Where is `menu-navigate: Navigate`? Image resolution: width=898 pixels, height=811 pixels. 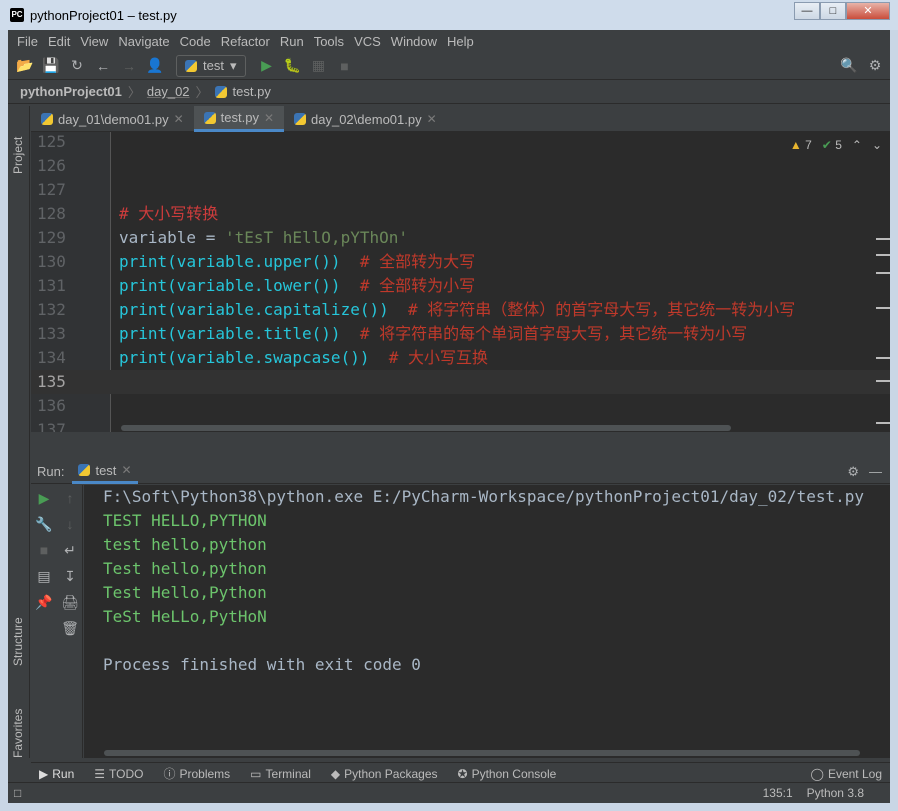 menu-navigate: Navigate is located at coordinates (143, 41).